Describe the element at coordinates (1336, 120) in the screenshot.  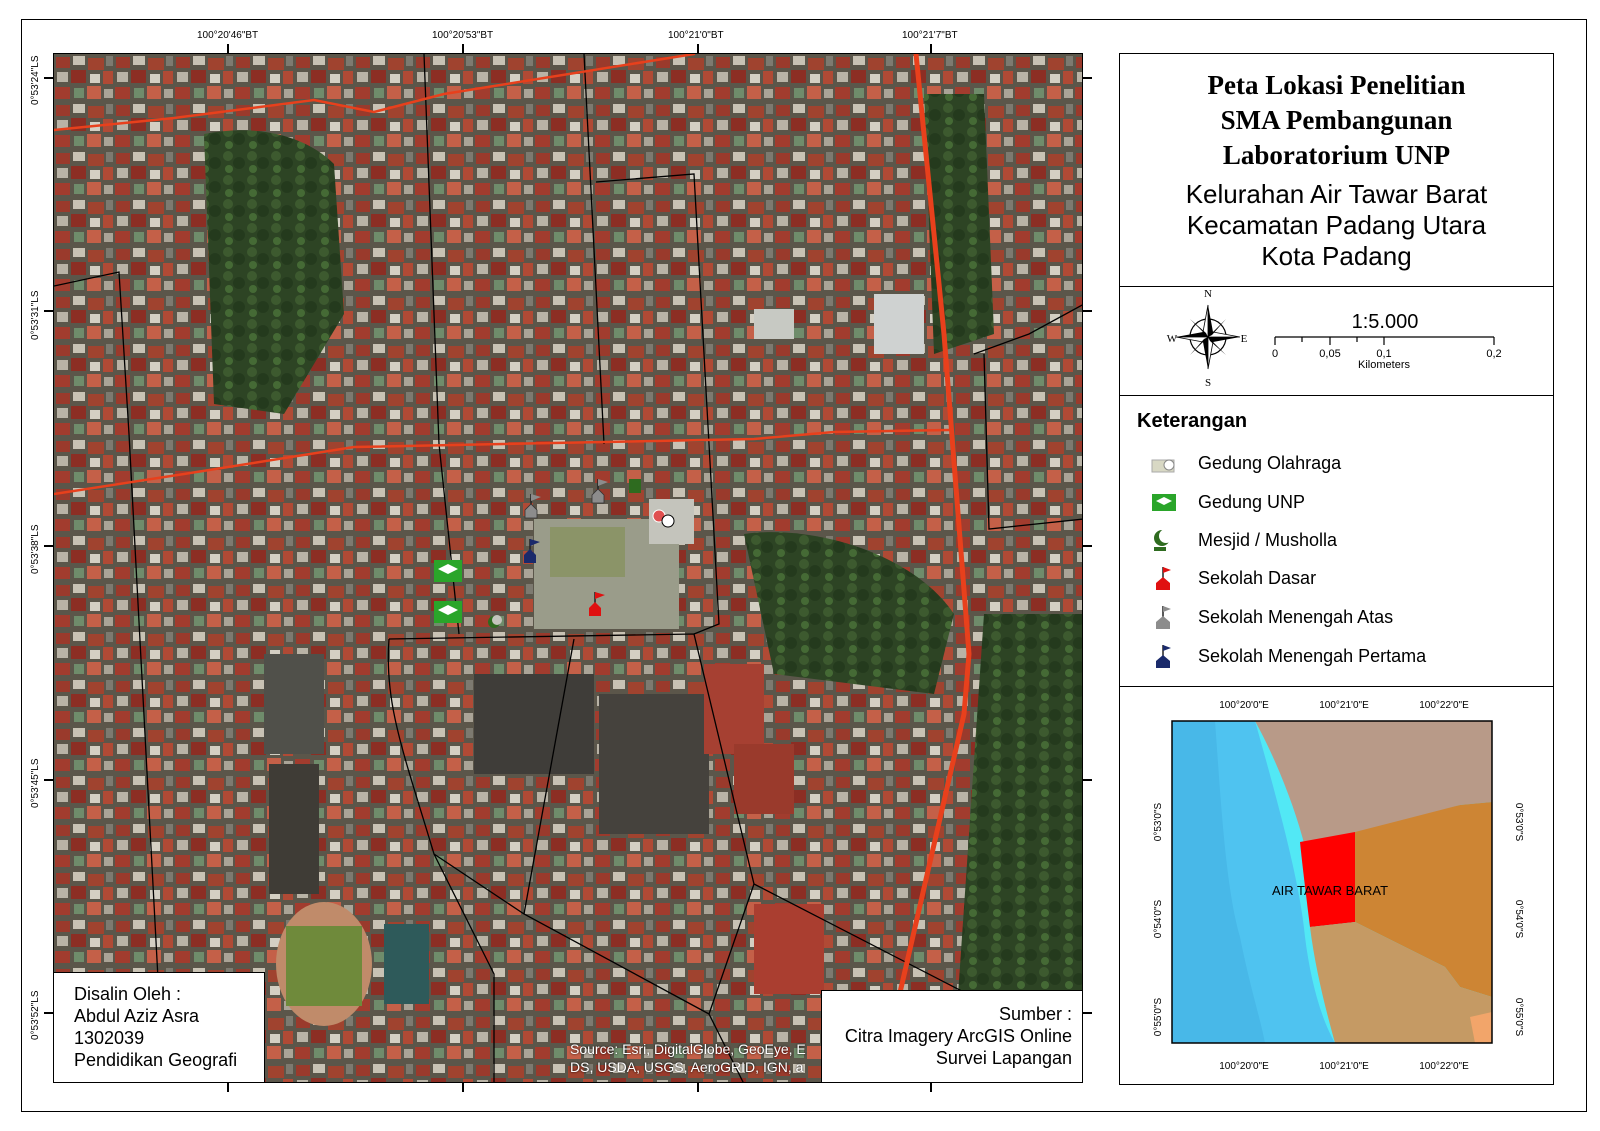
I see `map-title-line: SMA Pembangunan` at that location.